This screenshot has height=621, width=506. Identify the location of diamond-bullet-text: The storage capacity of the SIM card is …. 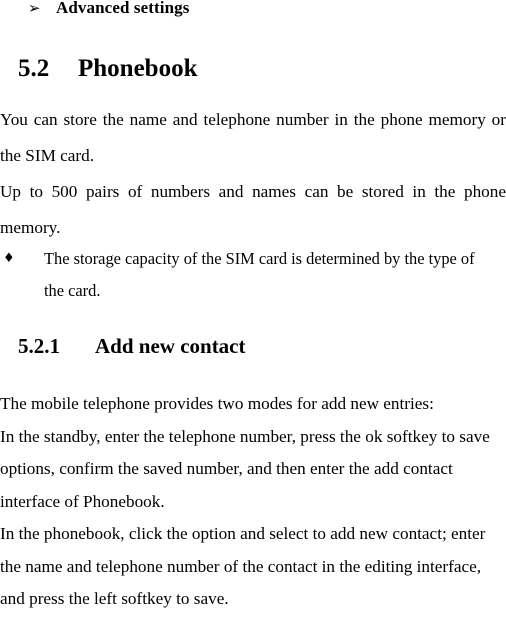
(259, 274).